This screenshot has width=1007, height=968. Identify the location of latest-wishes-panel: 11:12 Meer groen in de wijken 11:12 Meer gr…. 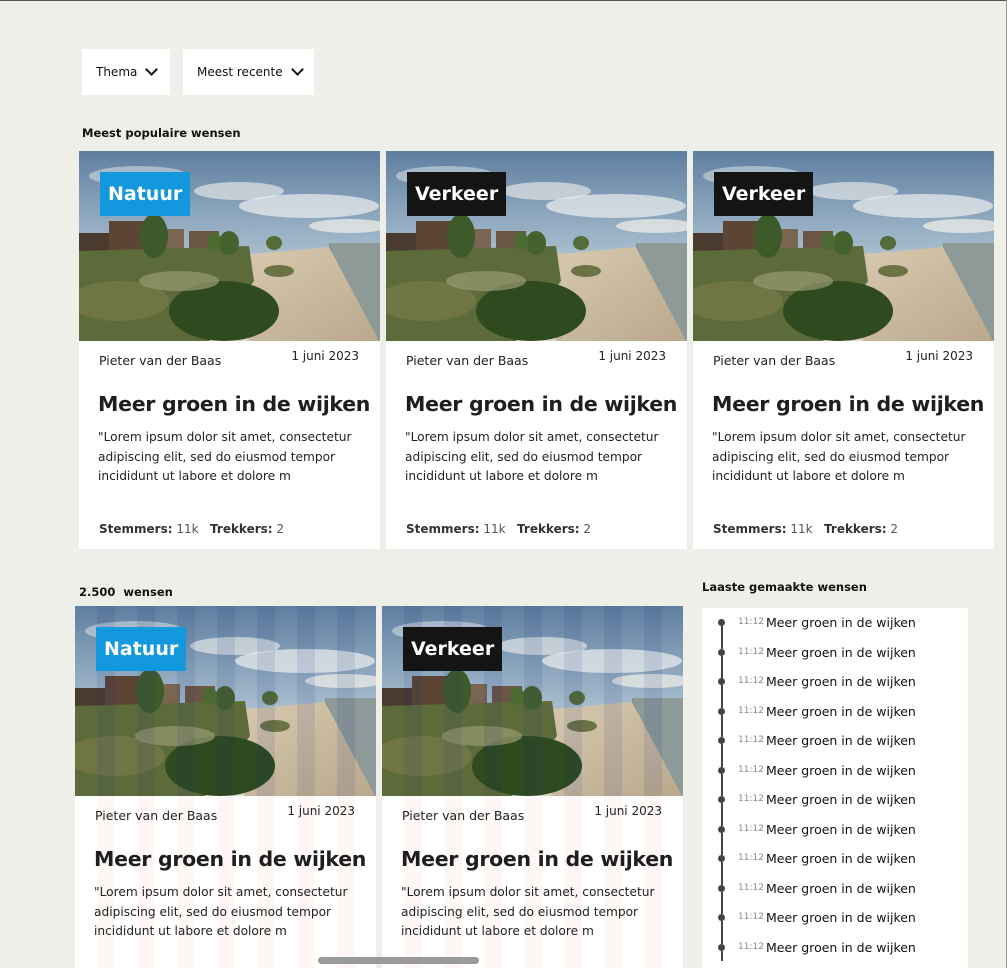
(835, 788).